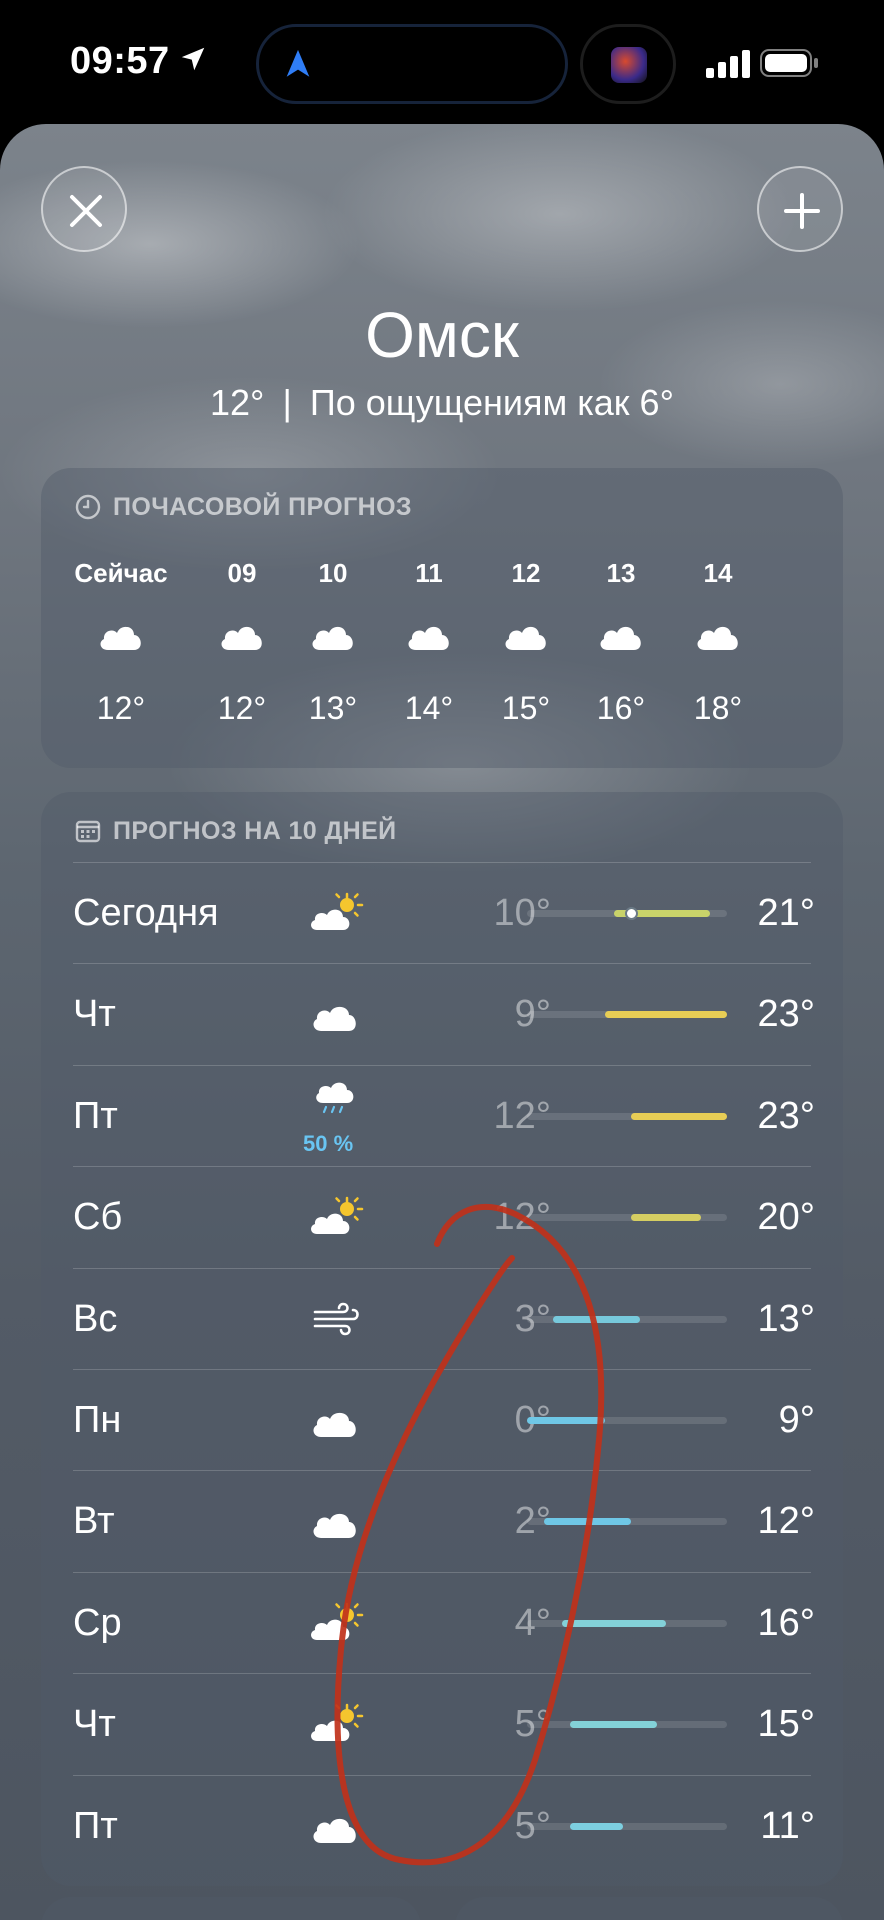  What do you see at coordinates (786, 913) in the screenshot?
I see `high-temp: 21°` at bounding box center [786, 913].